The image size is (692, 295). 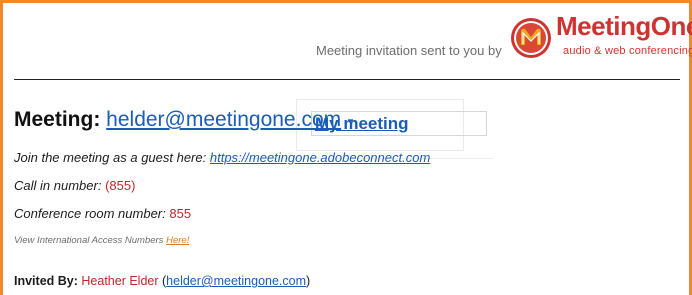 What do you see at coordinates (320, 157) in the screenshot?
I see `join-url-link: https://meetingone.adobeconnect.com` at bounding box center [320, 157].